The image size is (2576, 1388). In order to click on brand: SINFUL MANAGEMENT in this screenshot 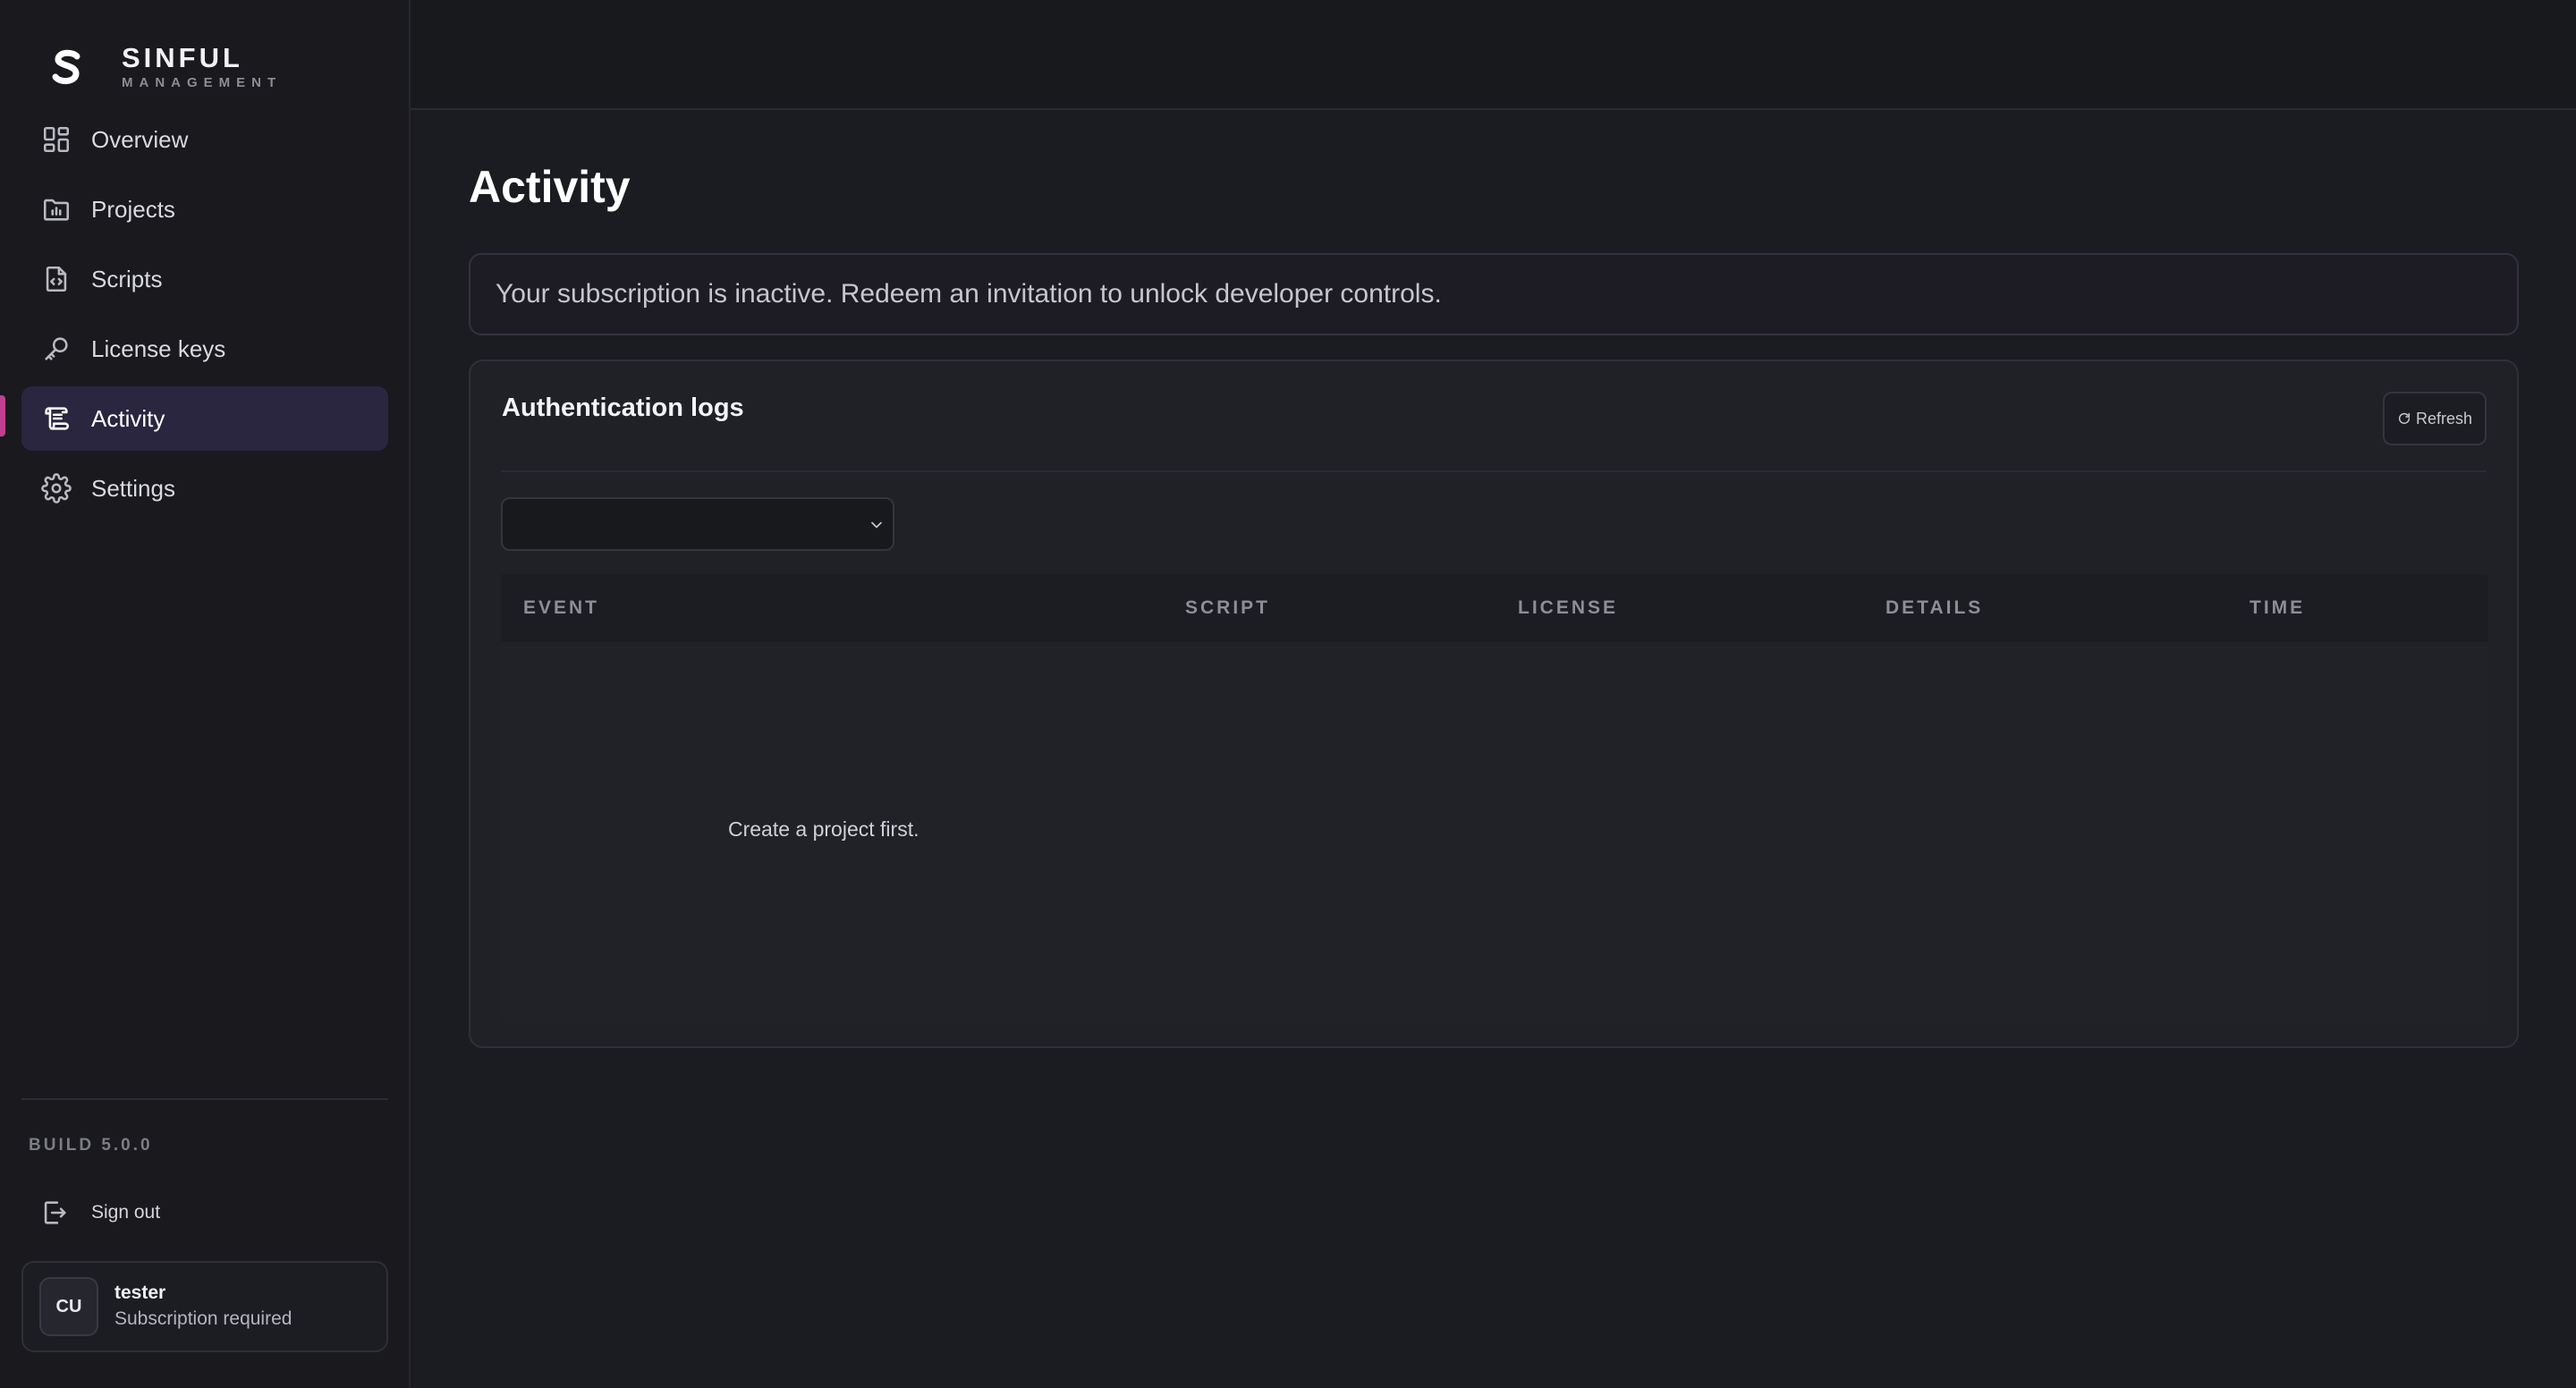, I will do `click(166, 67)`.